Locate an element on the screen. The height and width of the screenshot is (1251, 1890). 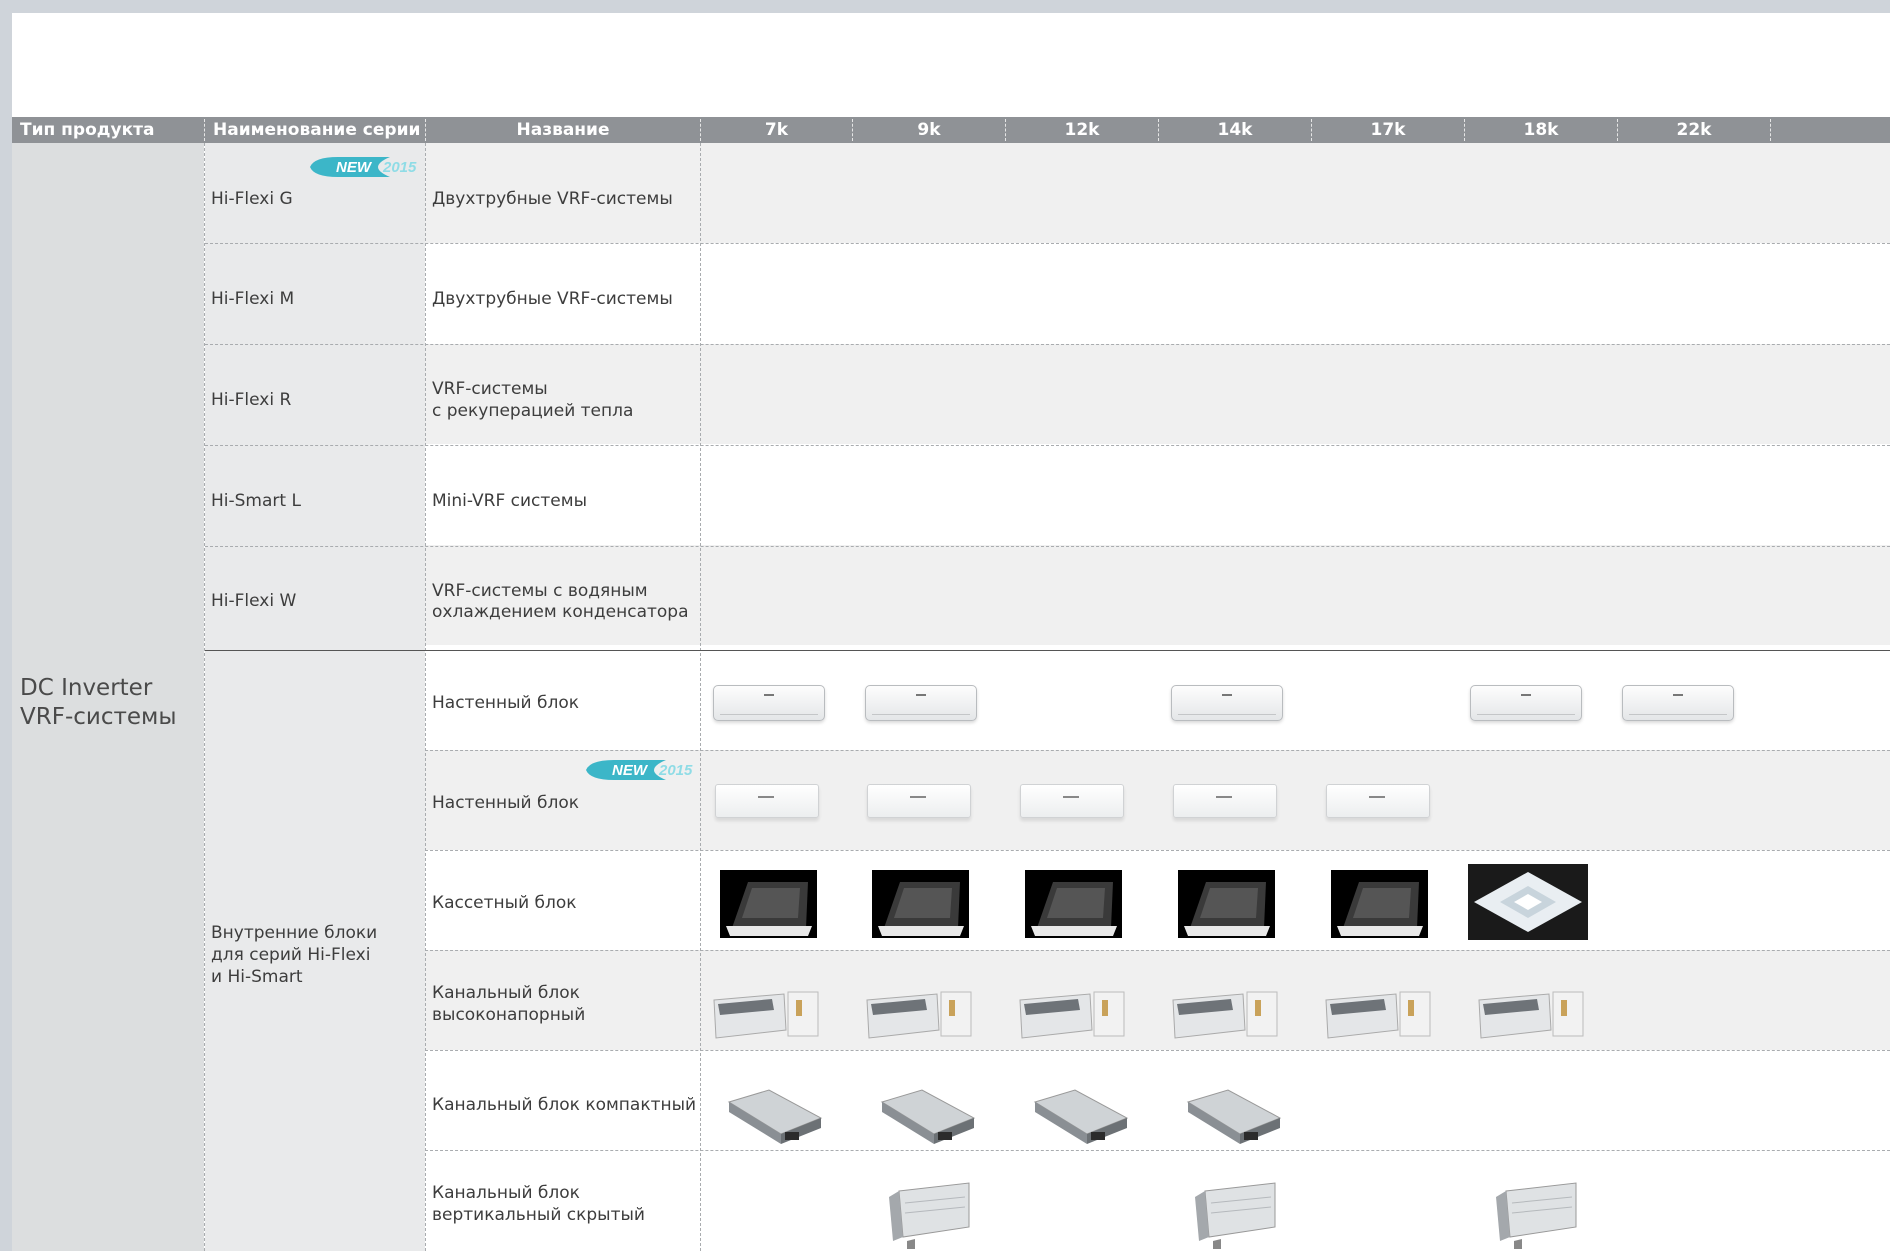
indoor-name-duct-compact: Канальный блок компактный is located at coordinates (564, 1105).